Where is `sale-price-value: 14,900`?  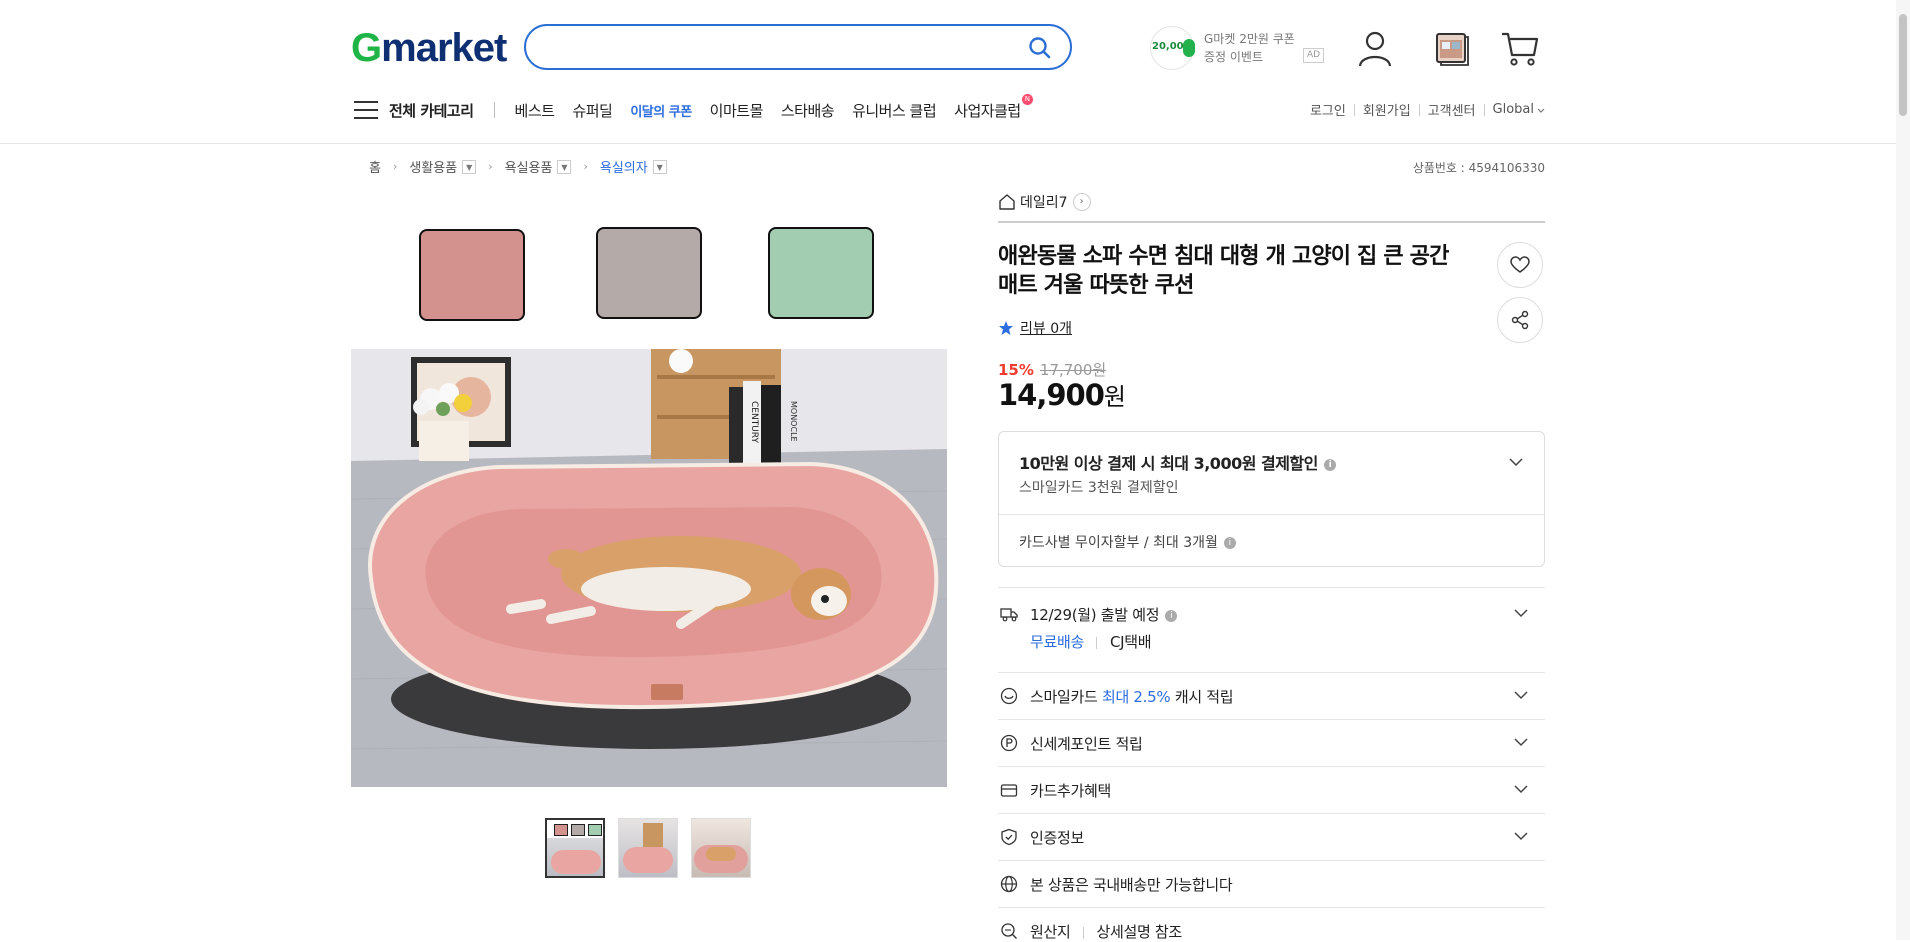 sale-price-value: 14,900 is located at coordinates (1051, 395).